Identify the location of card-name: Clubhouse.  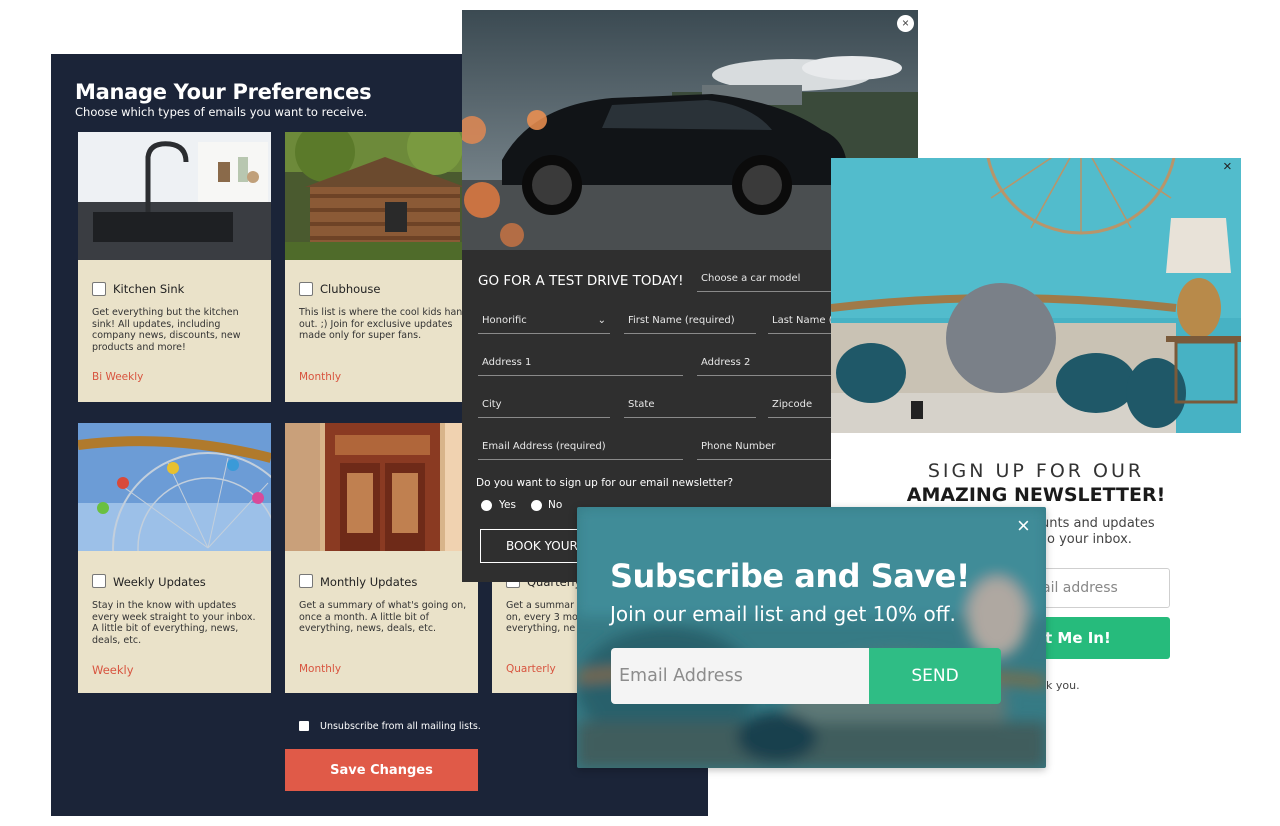
(350, 289).